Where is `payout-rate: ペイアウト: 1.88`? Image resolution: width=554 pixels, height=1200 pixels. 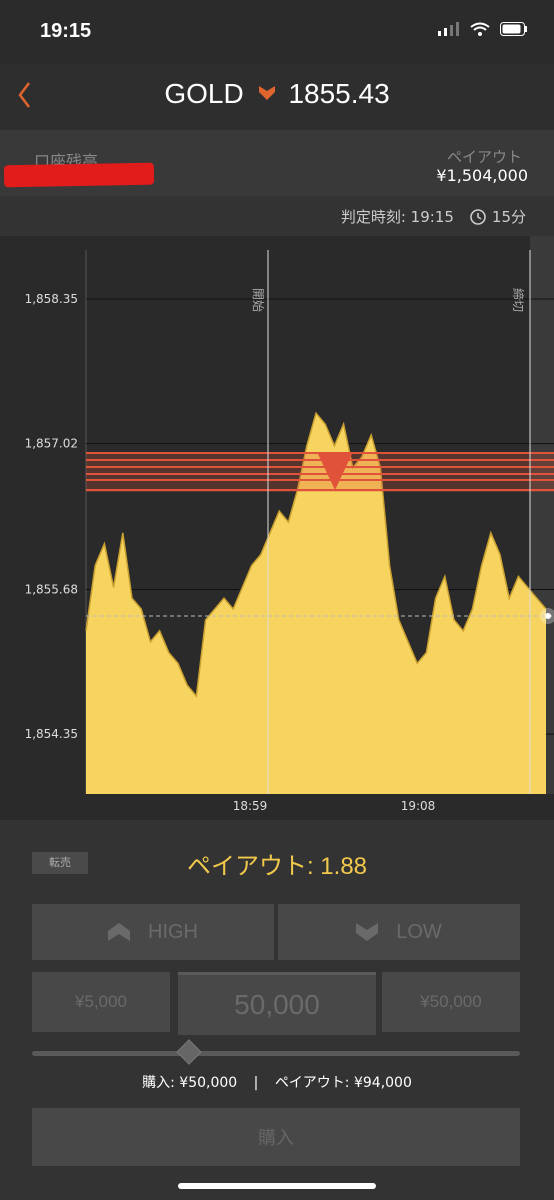 payout-rate: ペイアウト: 1.88 is located at coordinates (277, 866).